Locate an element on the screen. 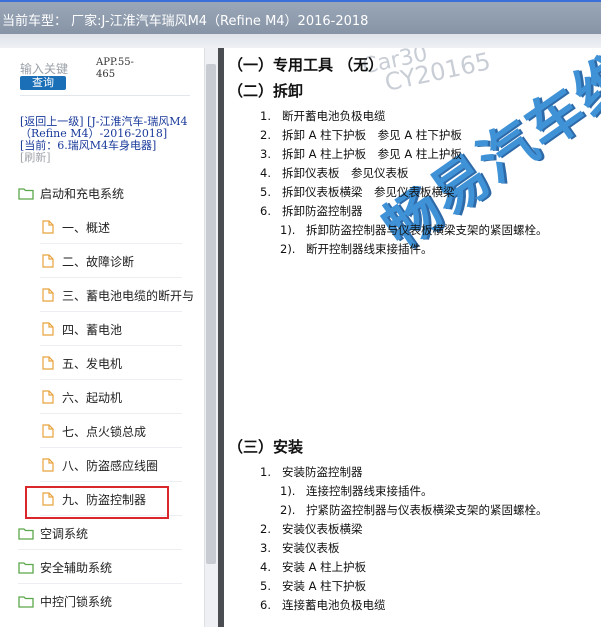 The image size is (601, 627). tree-item-label: 空调系统 is located at coordinates (64, 533).